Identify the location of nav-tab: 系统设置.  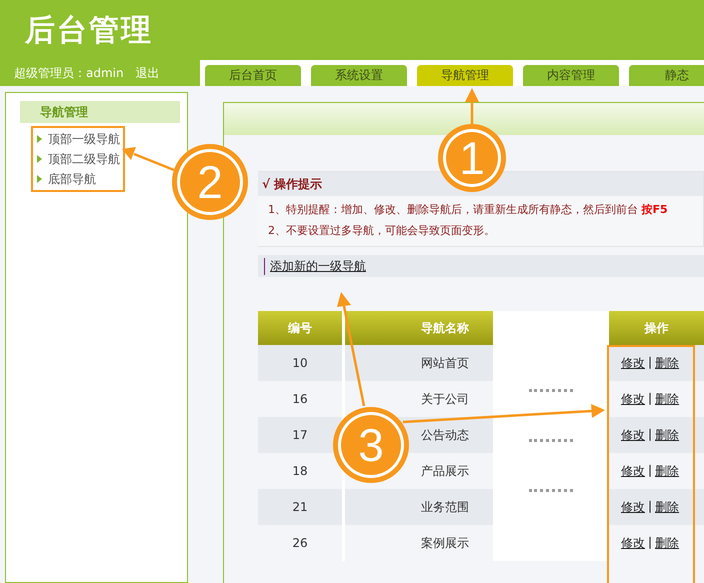
(359, 75).